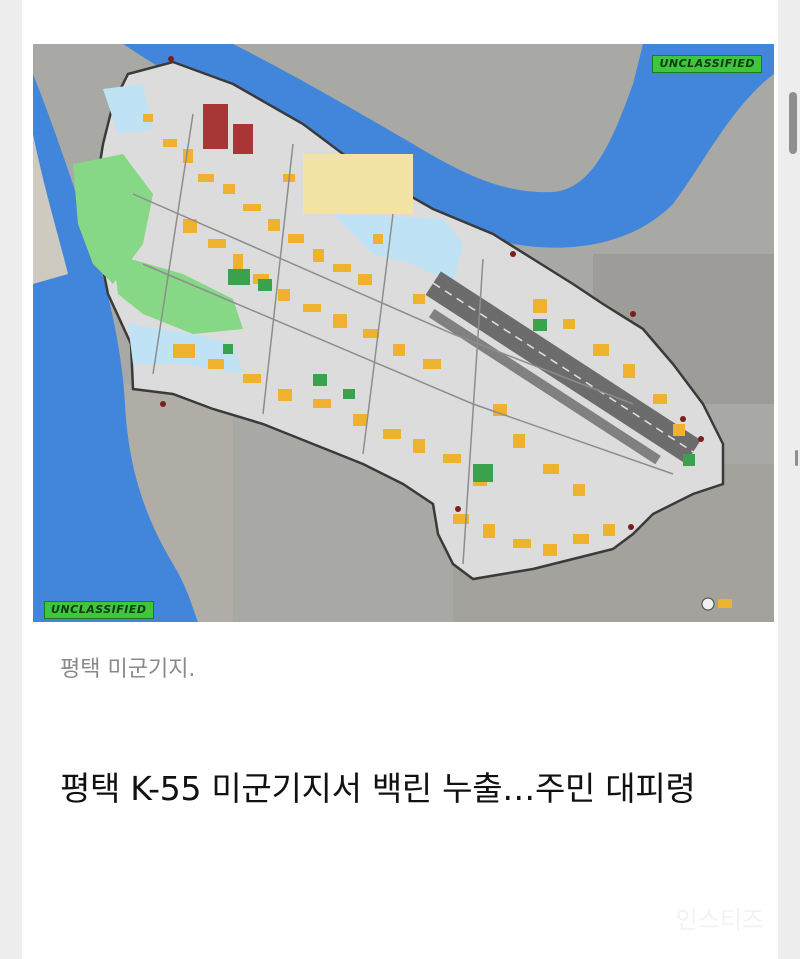  What do you see at coordinates (99, 610) in the screenshot?
I see `unclassified-badge-bottom: UNCLASSIFIED` at bounding box center [99, 610].